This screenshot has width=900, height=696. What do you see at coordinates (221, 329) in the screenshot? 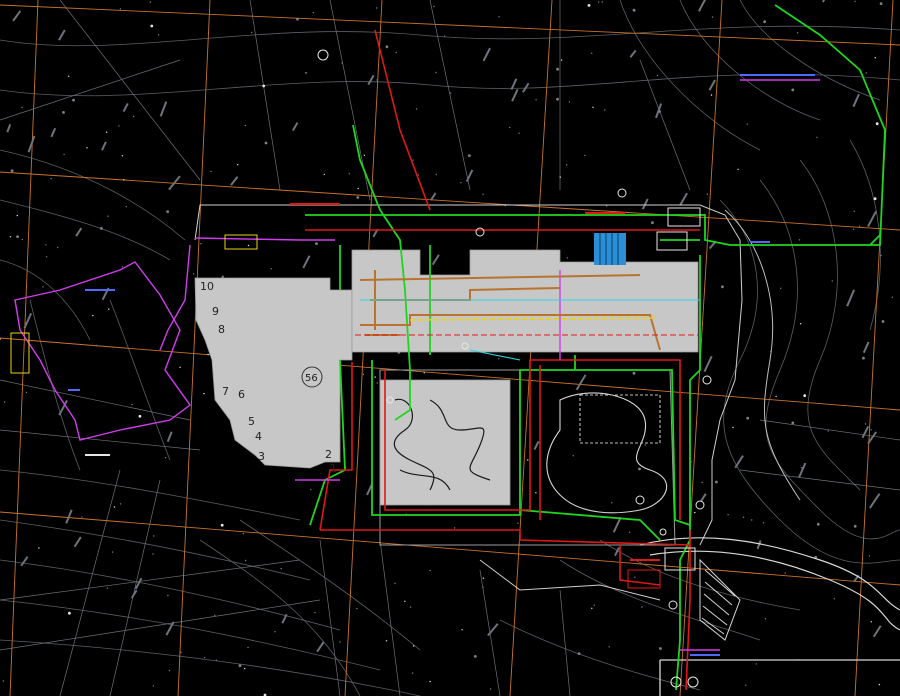
I see `floor-label-8: 8` at bounding box center [221, 329].